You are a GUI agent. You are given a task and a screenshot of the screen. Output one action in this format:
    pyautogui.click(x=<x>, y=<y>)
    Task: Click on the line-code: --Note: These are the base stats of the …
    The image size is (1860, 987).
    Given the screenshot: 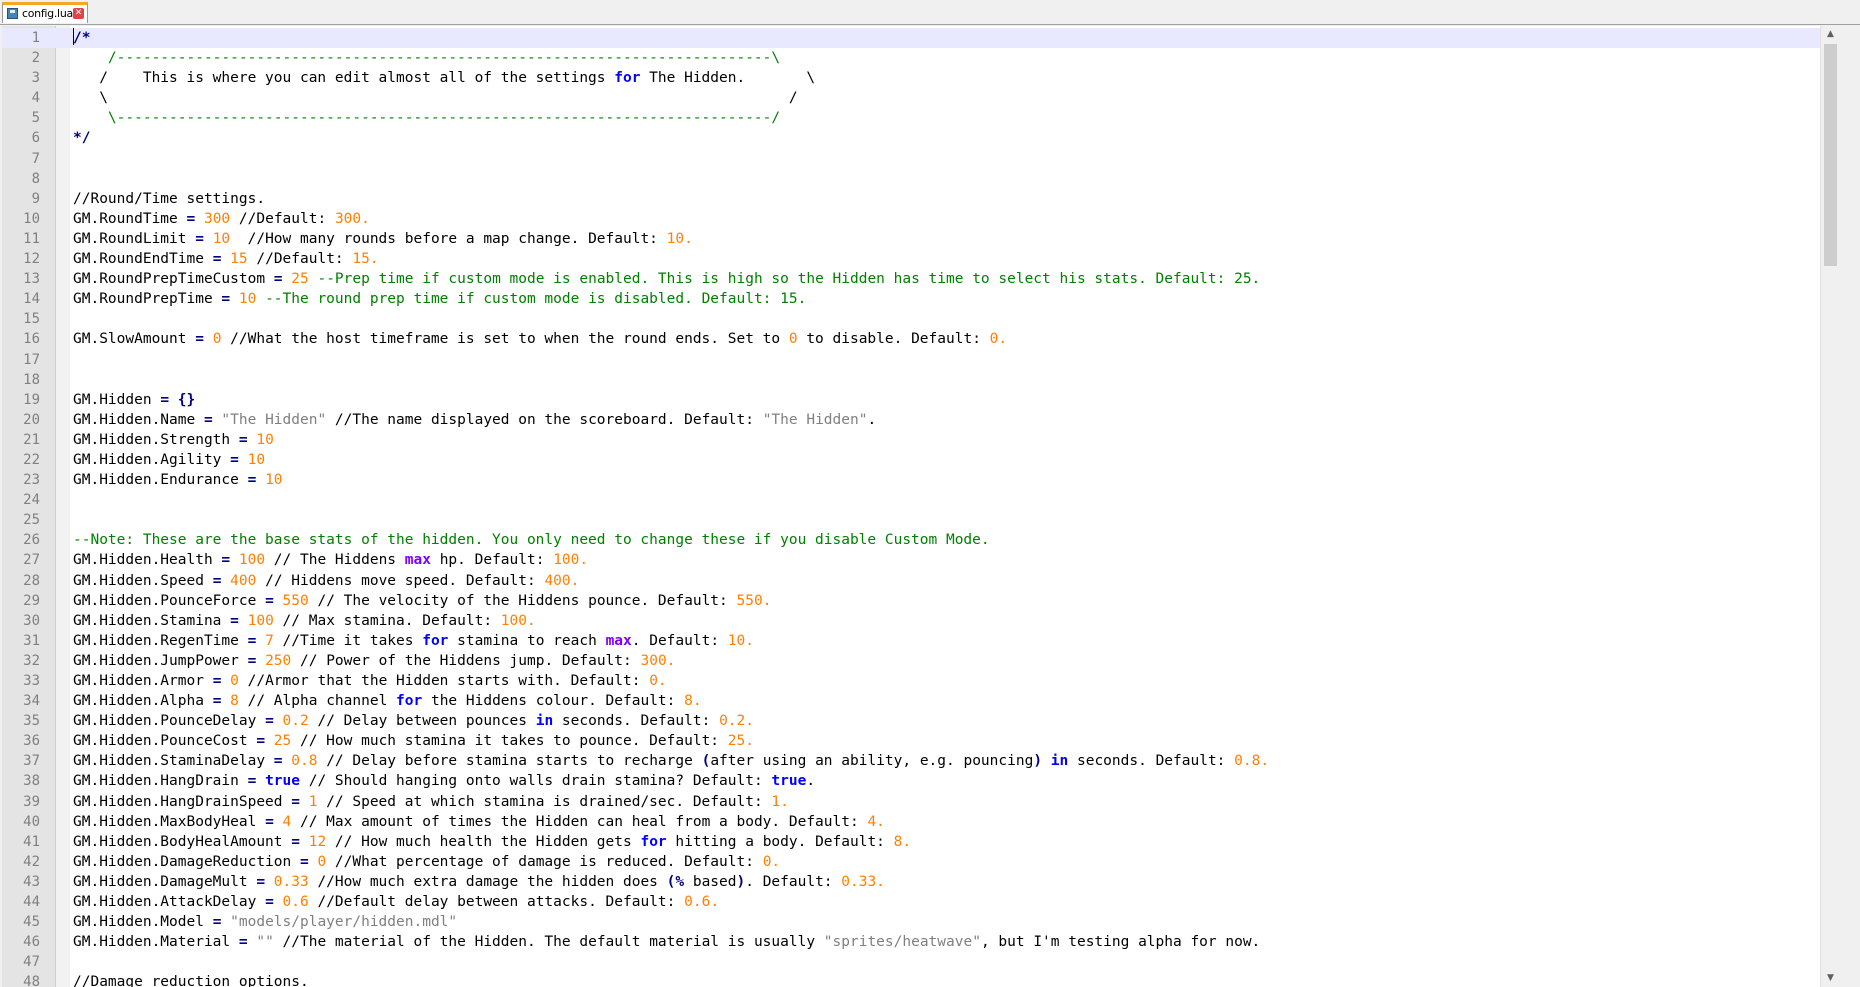 What is the action you would take?
    pyautogui.click(x=531, y=540)
    